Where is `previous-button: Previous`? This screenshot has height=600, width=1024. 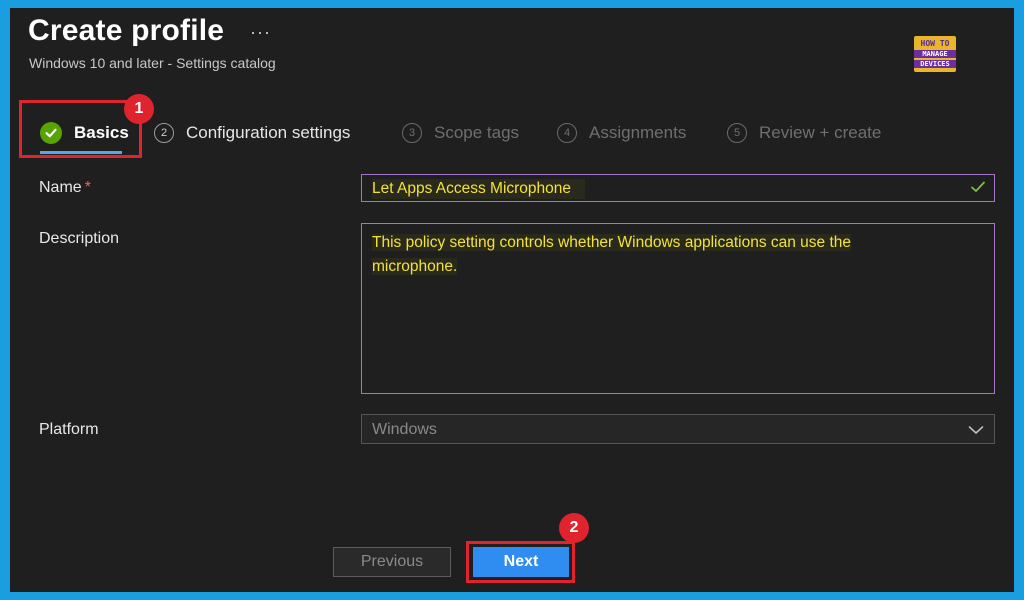
previous-button: Previous is located at coordinates (392, 562).